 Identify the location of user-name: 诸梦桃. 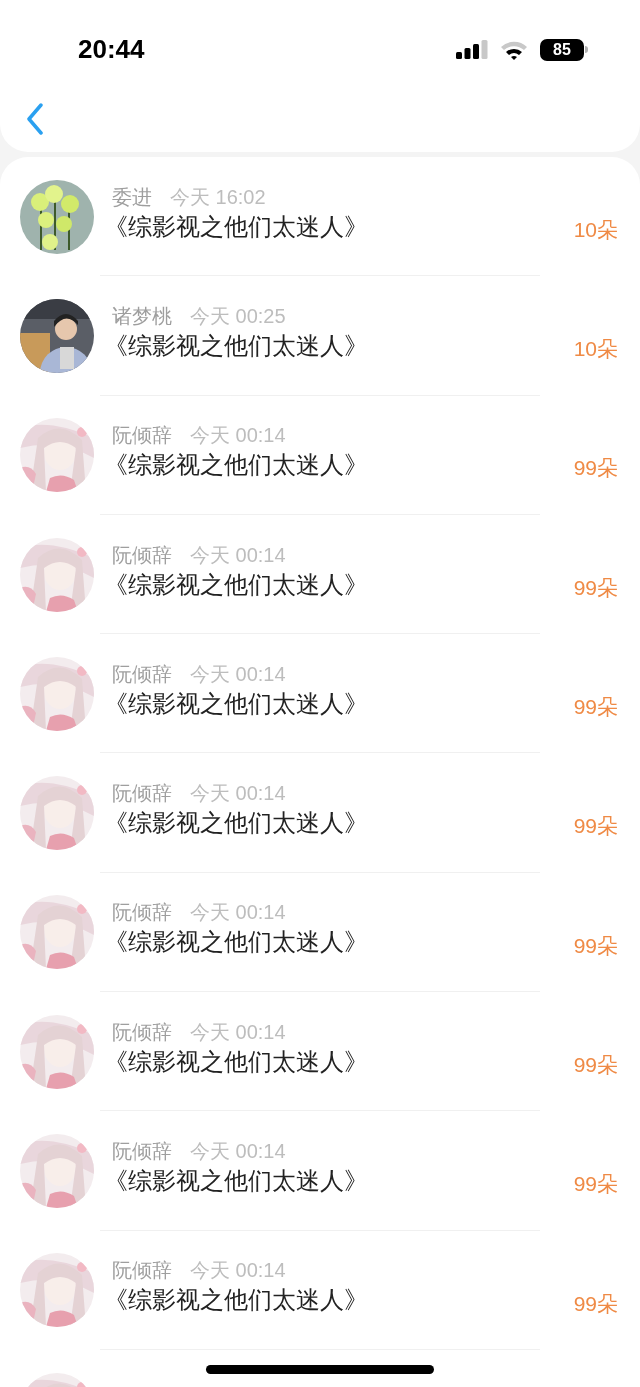
(142, 316).